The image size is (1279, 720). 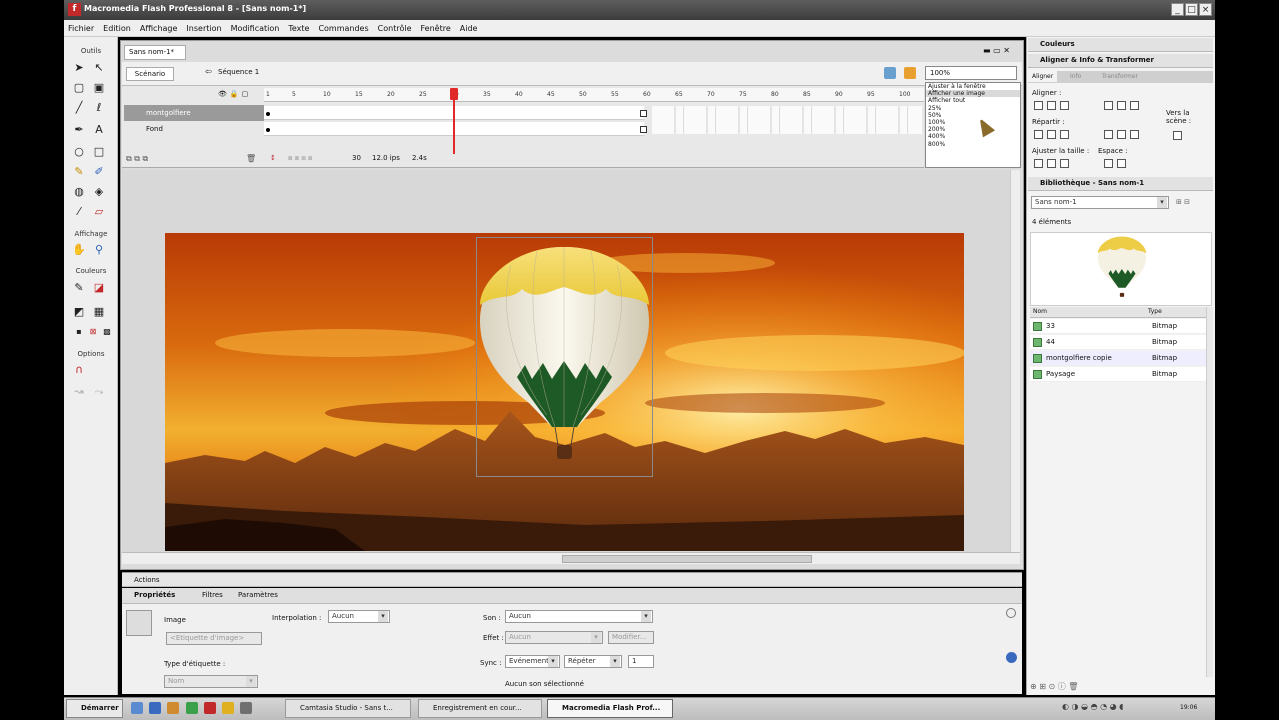 I want to click on library-pin-icons: ⊞ ⊟, so click(x=1183, y=202).